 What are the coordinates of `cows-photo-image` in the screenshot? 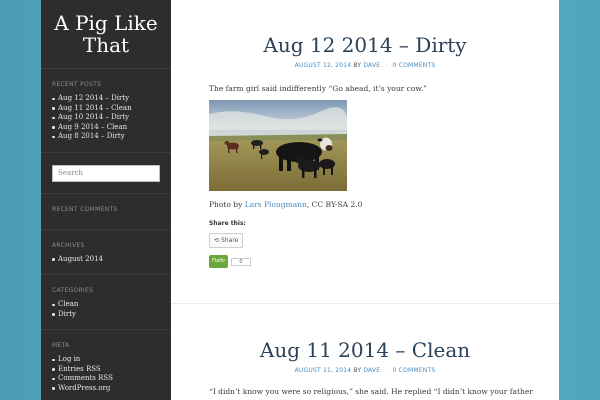 It's located at (278, 145).